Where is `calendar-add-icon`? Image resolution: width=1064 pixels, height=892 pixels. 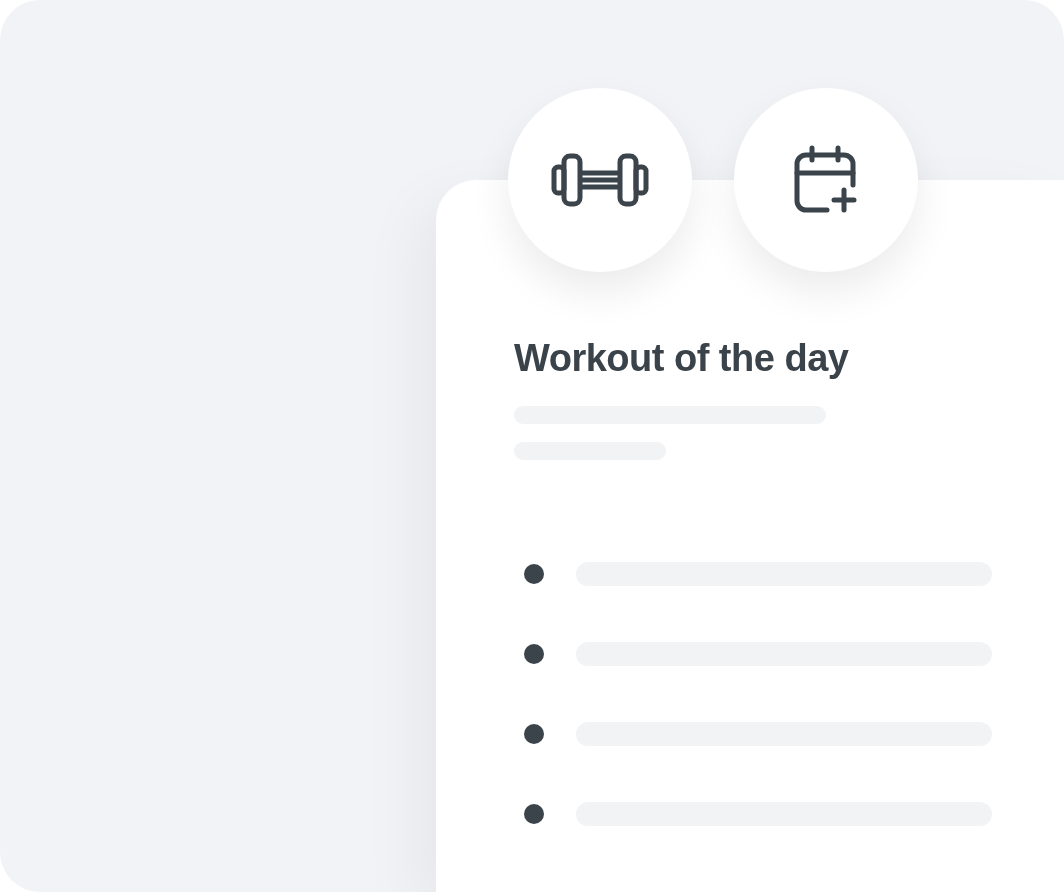 calendar-add-icon is located at coordinates (826, 180).